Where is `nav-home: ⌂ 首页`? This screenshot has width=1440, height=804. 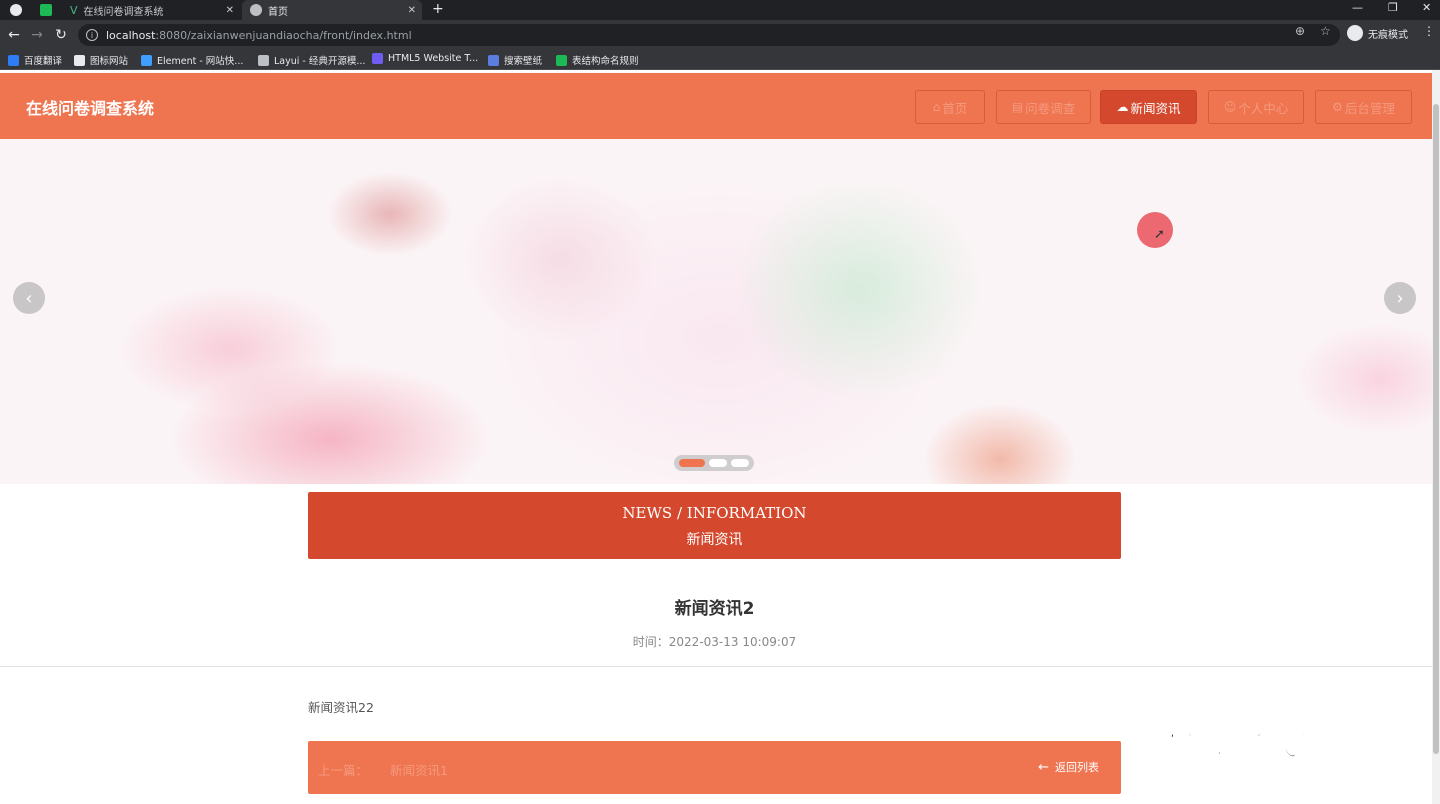
nav-home: ⌂ 首页 is located at coordinates (950, 107).